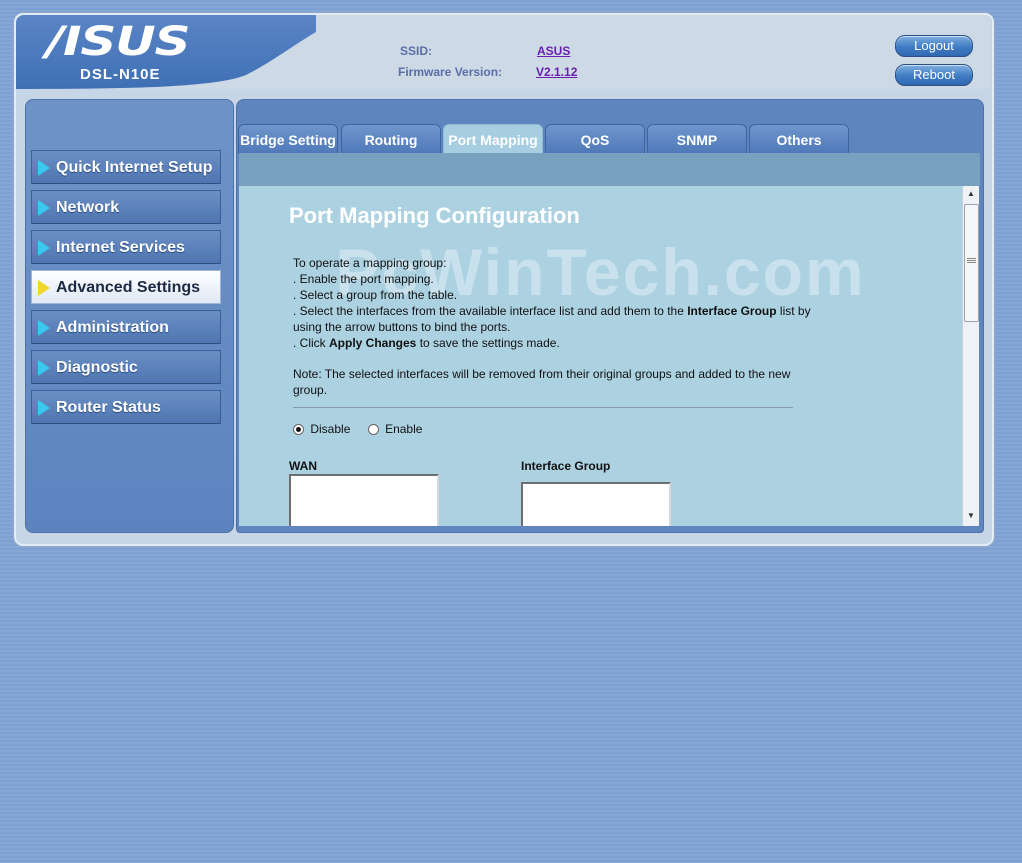  What do you see at coordinates (97, 367) in the screenshot?
I see `sidebar-item-label: Diagnostic` at bounding box center [97, 367].